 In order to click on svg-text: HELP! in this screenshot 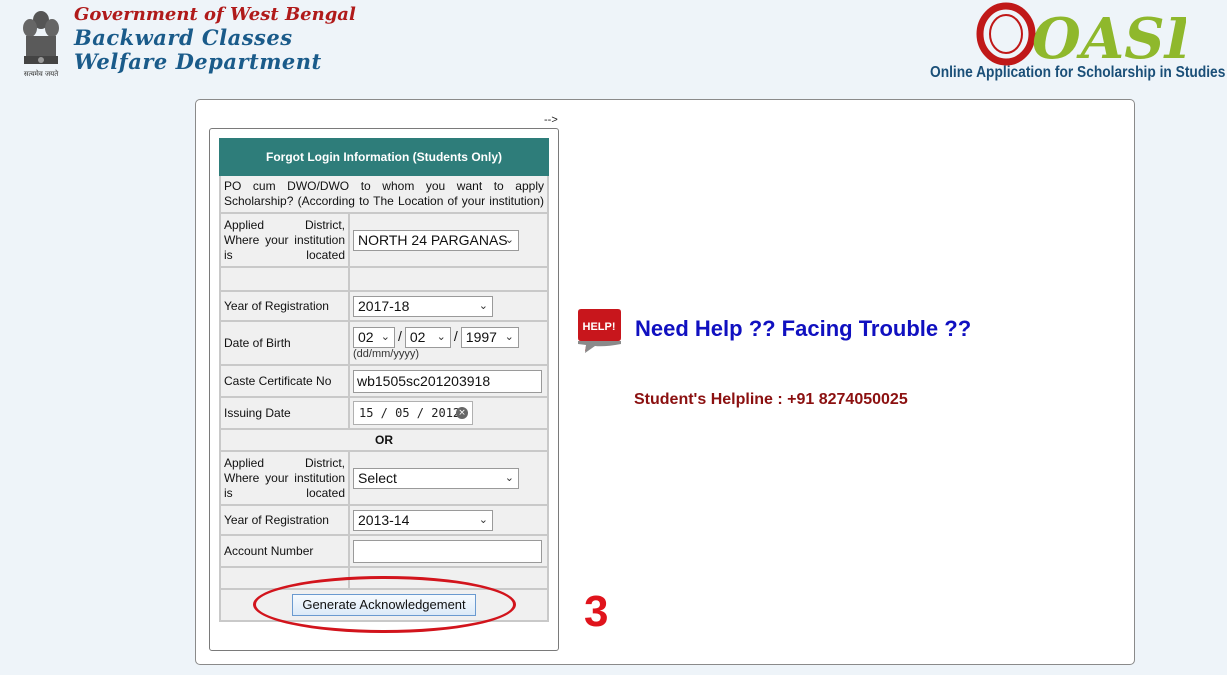, I will do `click(599, 327)`.